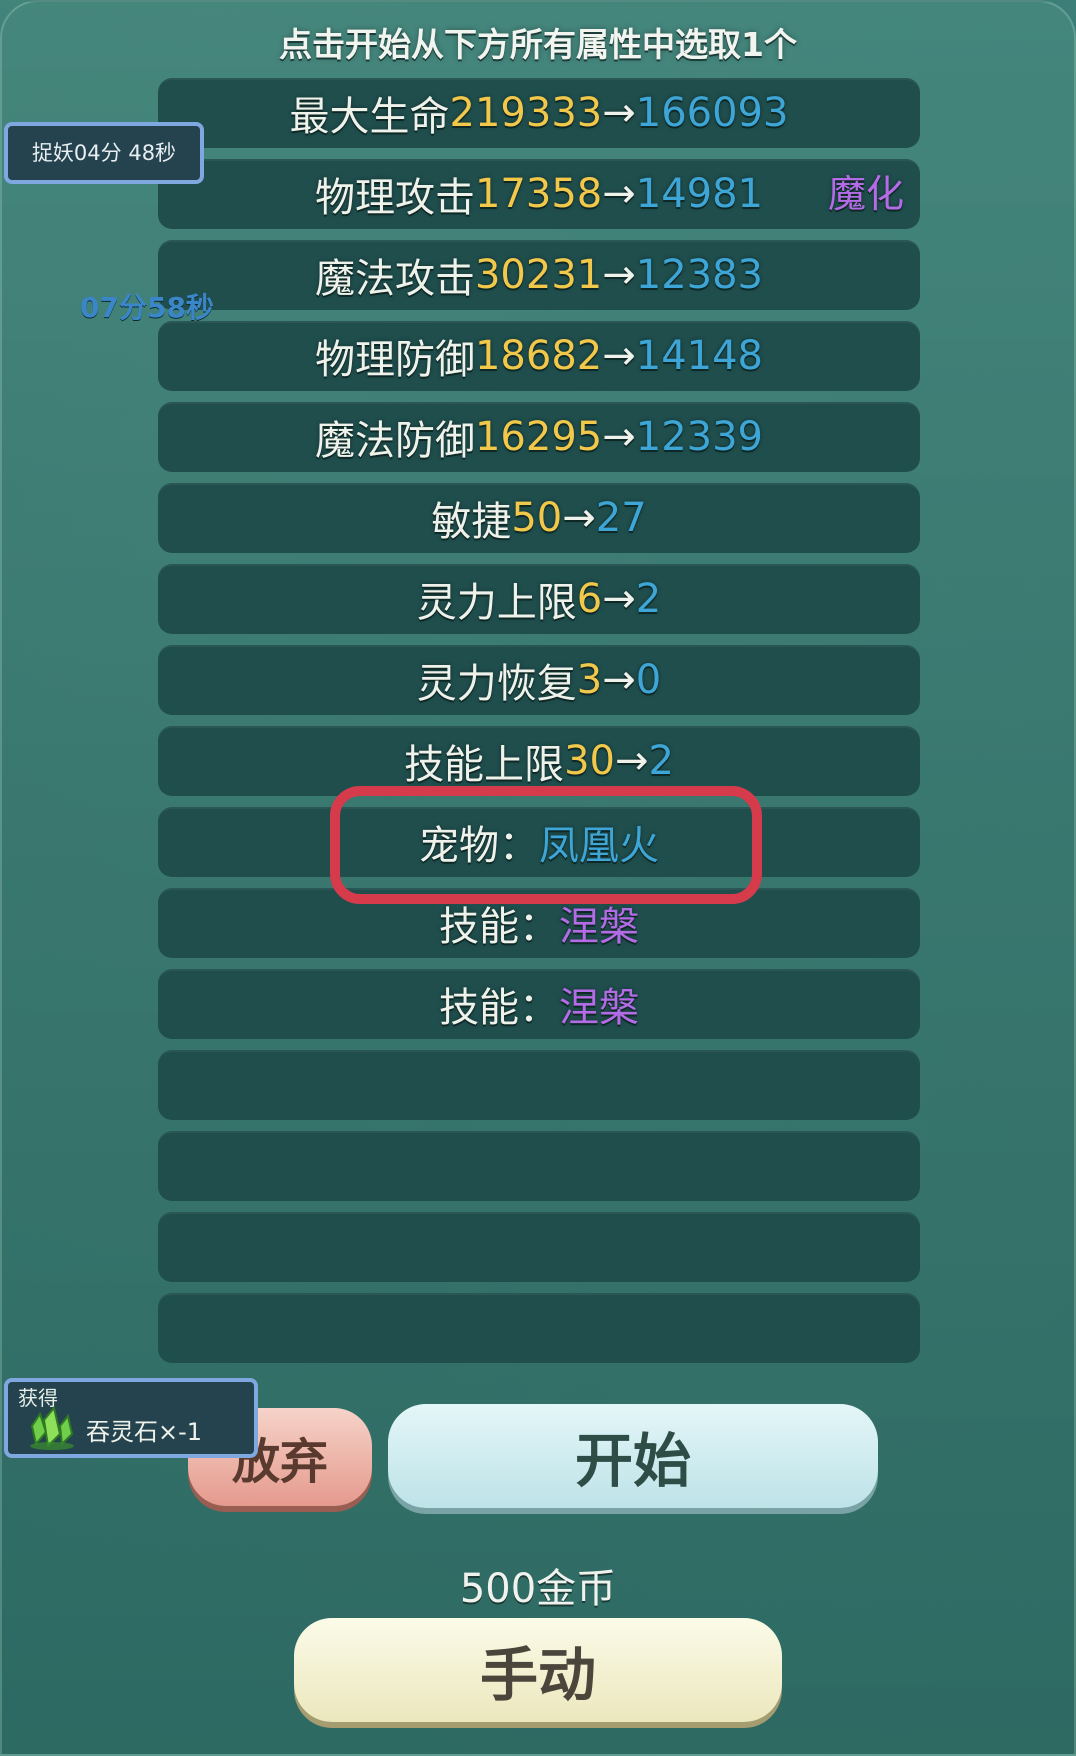  What do you see at coordinates (147, 307) in the screenshot?
I see `side-timer: 07分58秒` at bounding box center [147, 307].